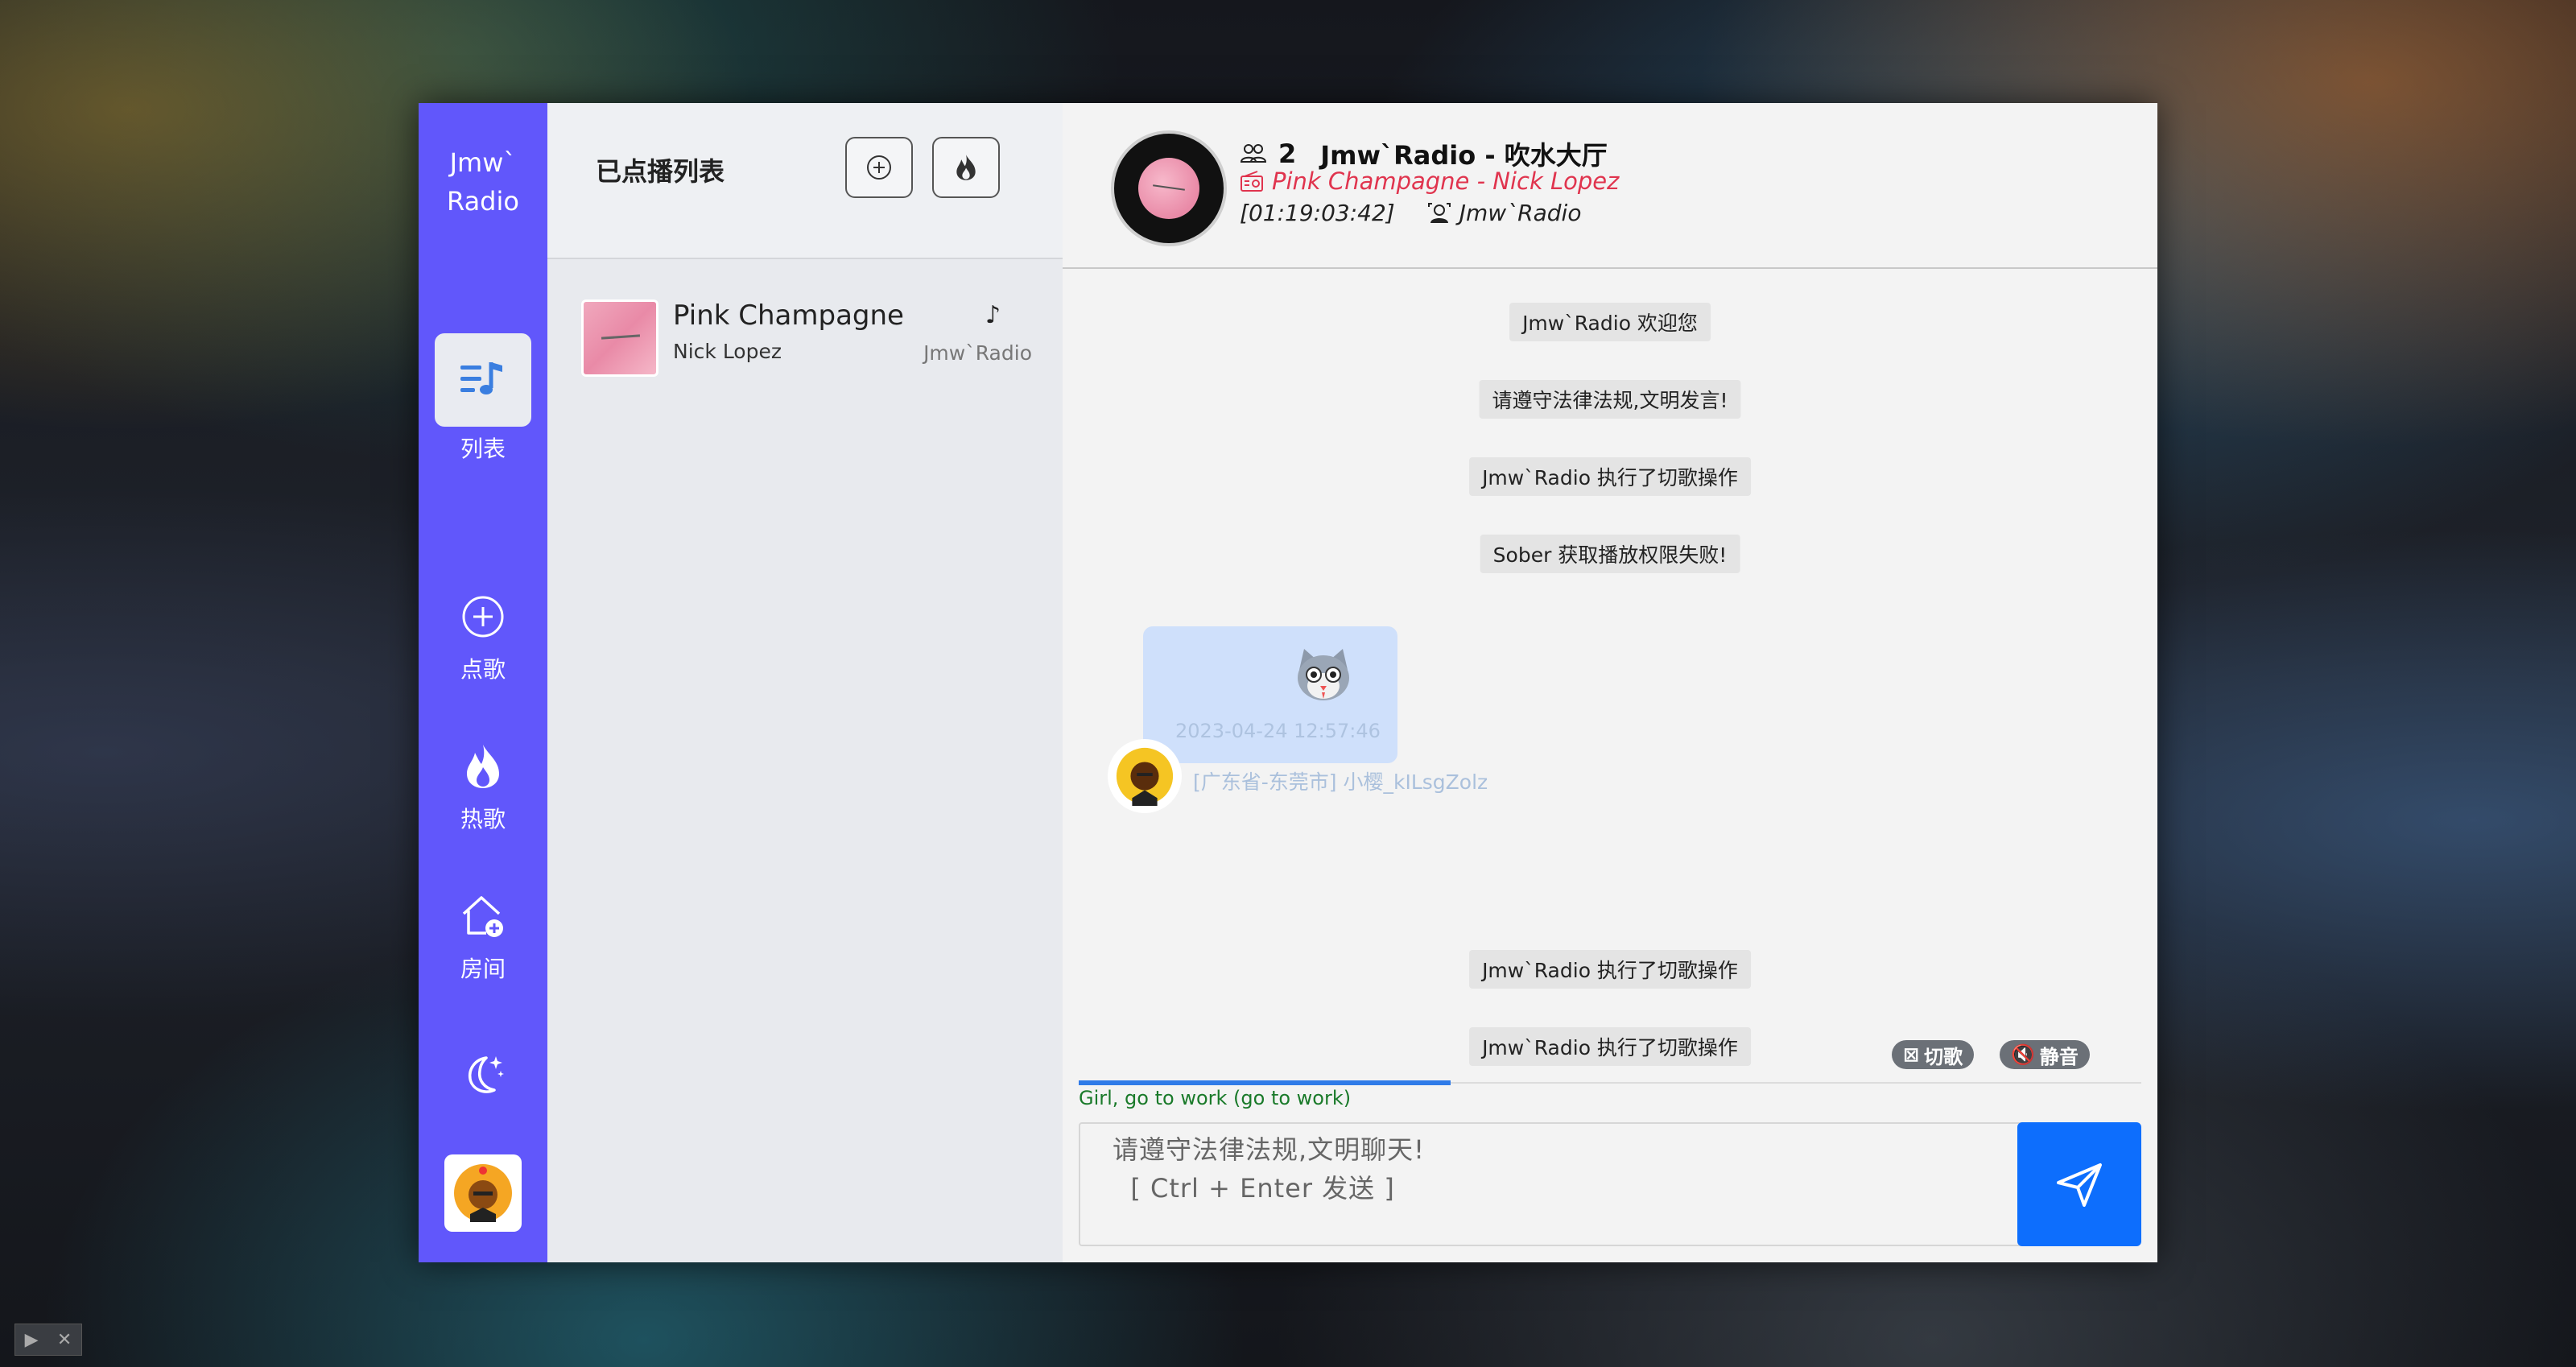  Describe the element at coordinates (2023, 1054) in the screenshot. I see `mute-icon: 🔇` at that location.